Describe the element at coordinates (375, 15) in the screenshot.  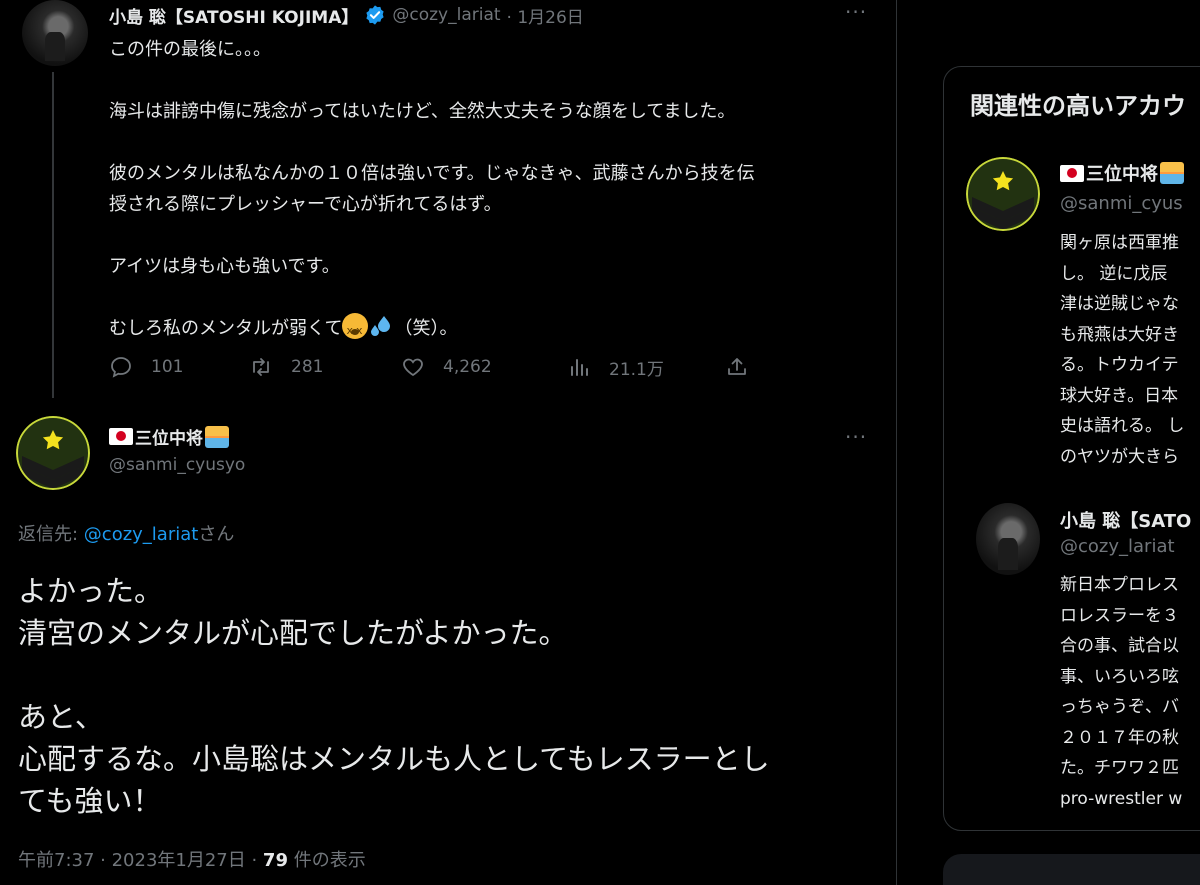
I see `verified-badge-icon` at that location.